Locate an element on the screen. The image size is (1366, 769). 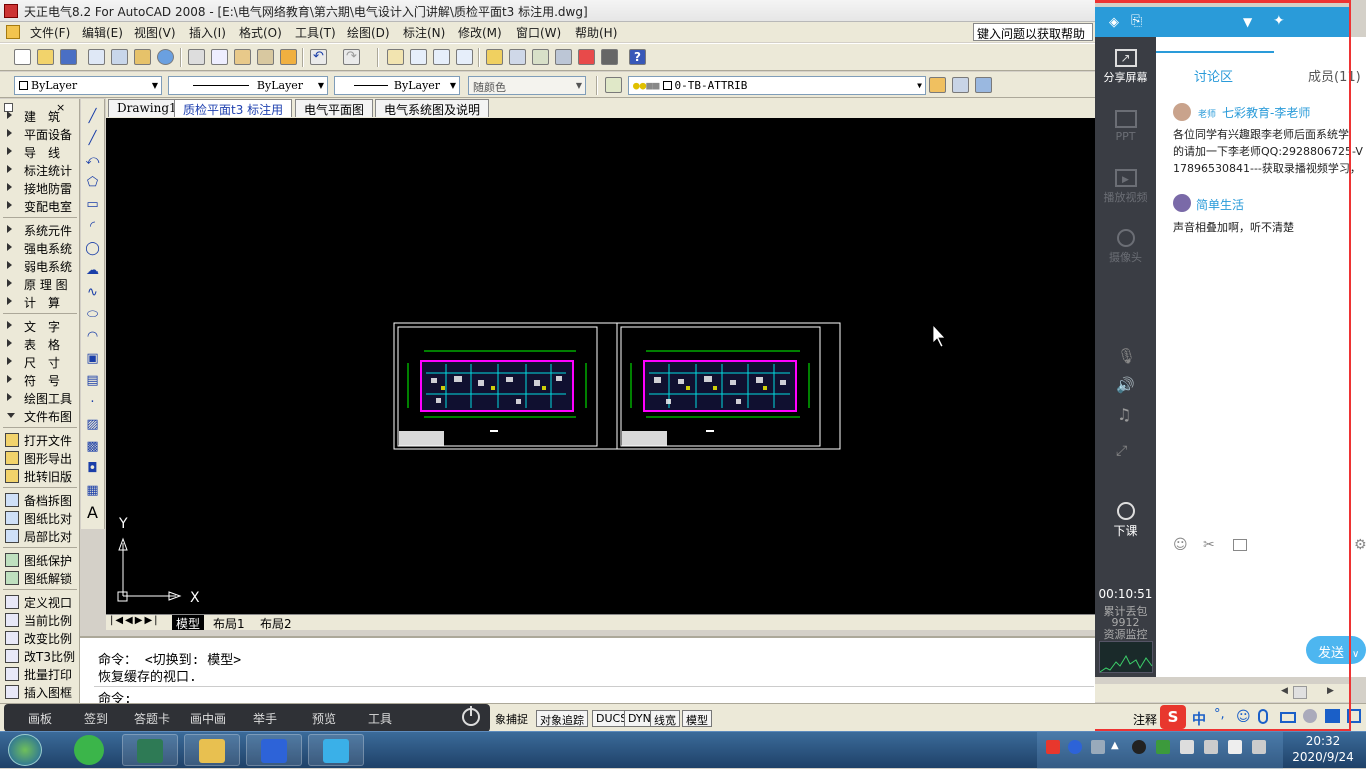
print-icon is located at coordinates (96, 57).